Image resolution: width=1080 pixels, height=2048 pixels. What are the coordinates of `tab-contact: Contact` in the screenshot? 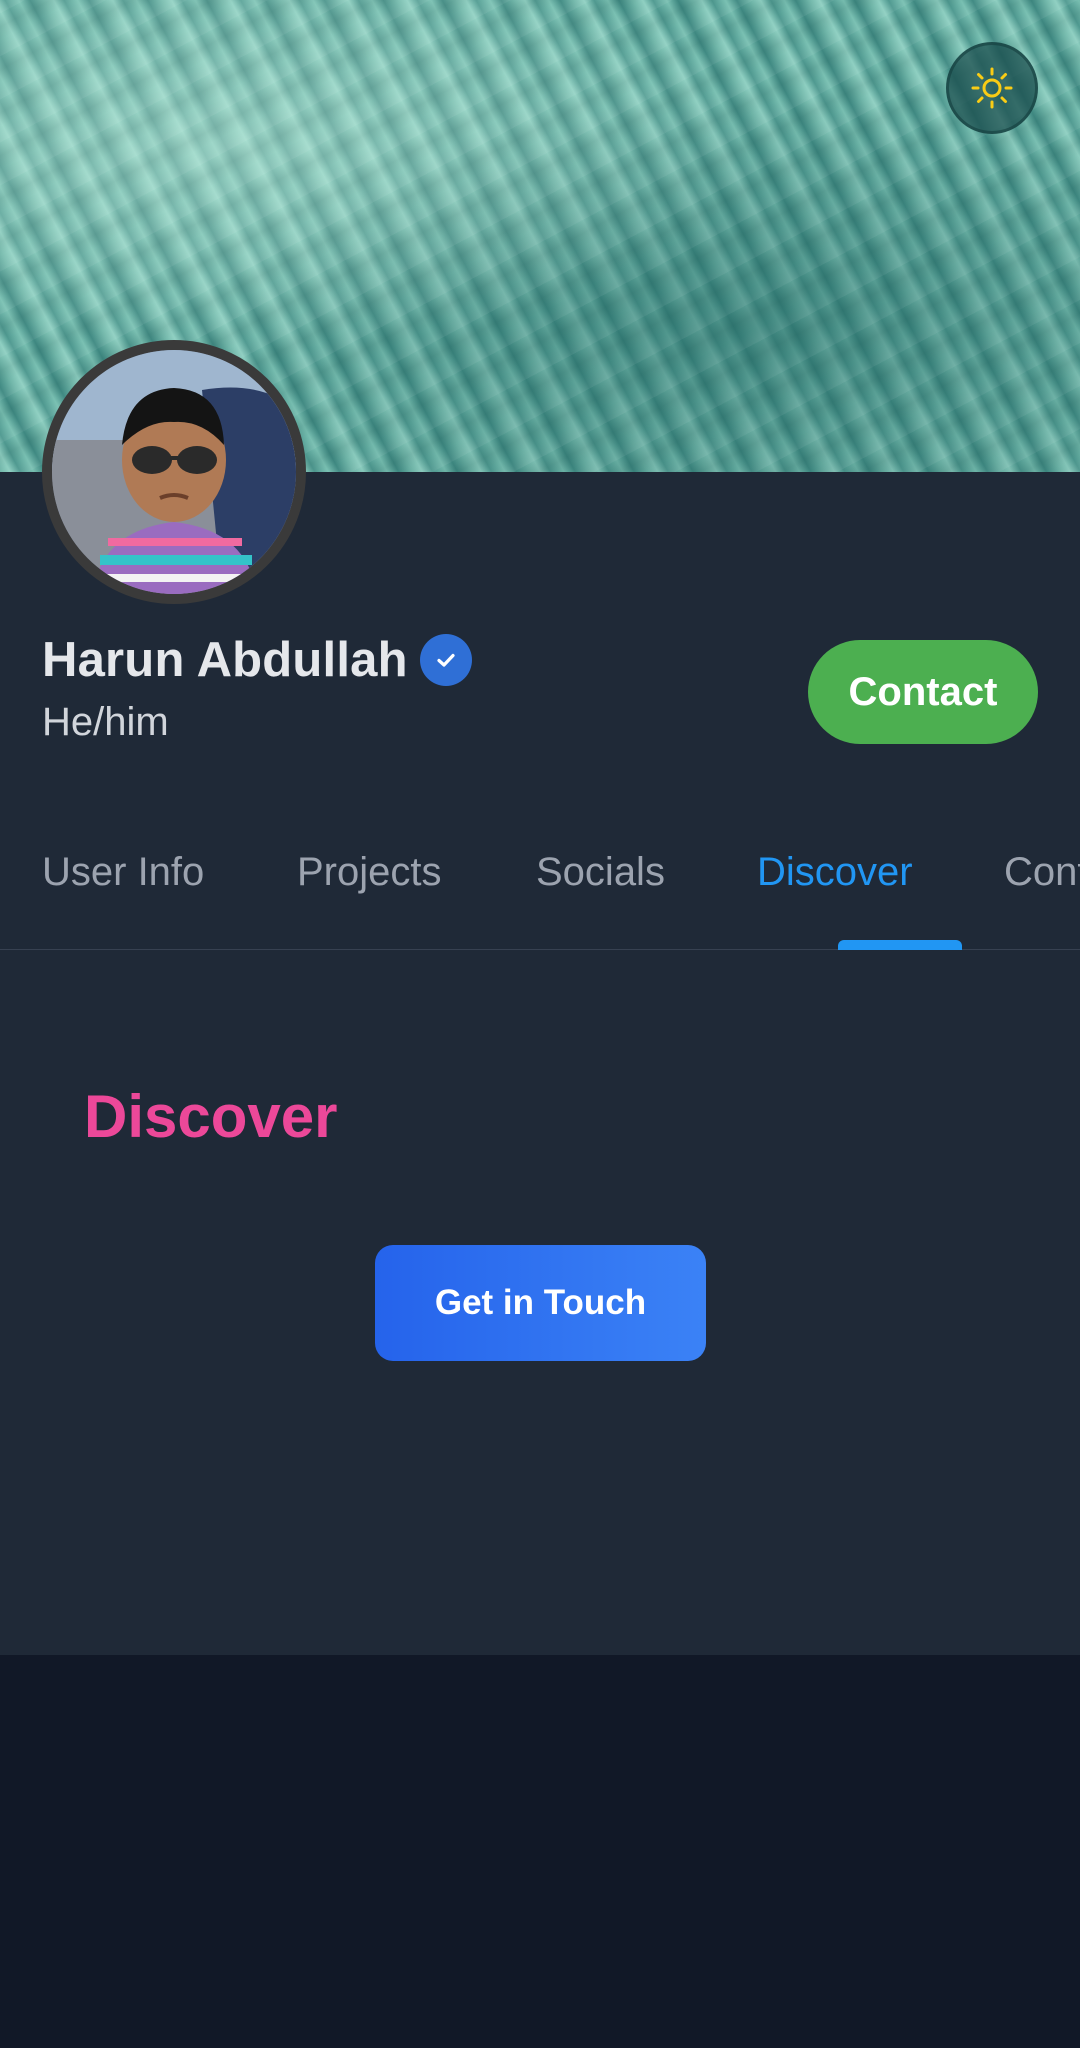 It's located at (1042, 872).